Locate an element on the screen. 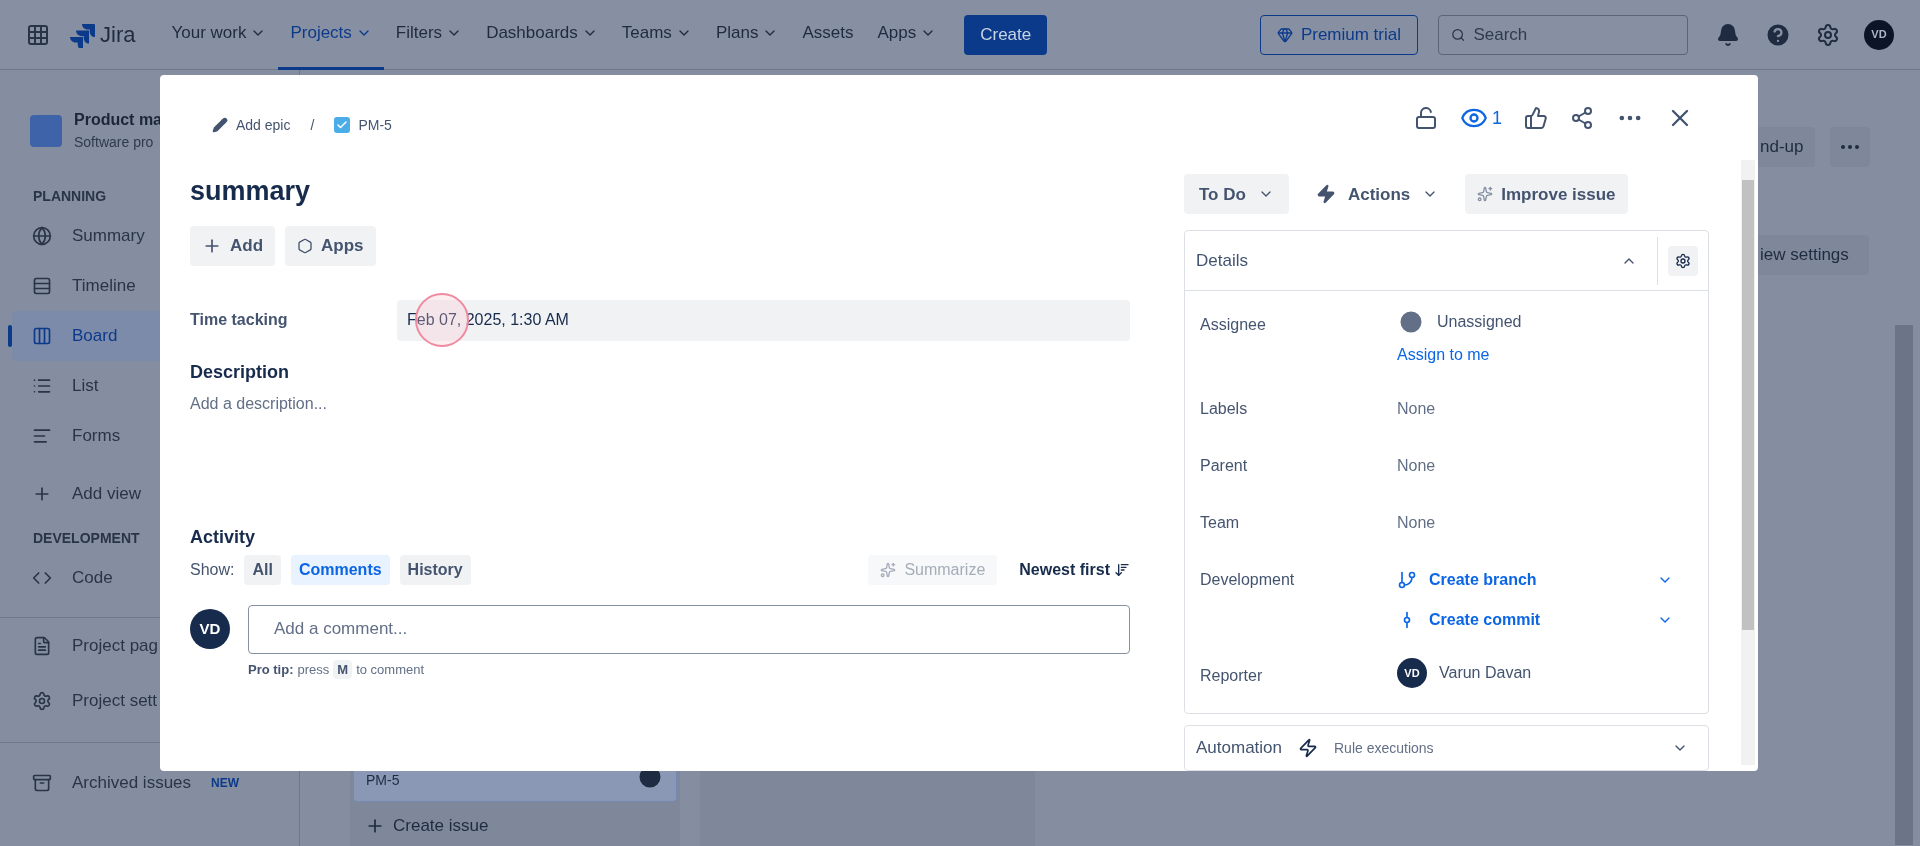 This screenshot has width=1920, height=846. panel-title: Details is located at coordinates (1222, 261).